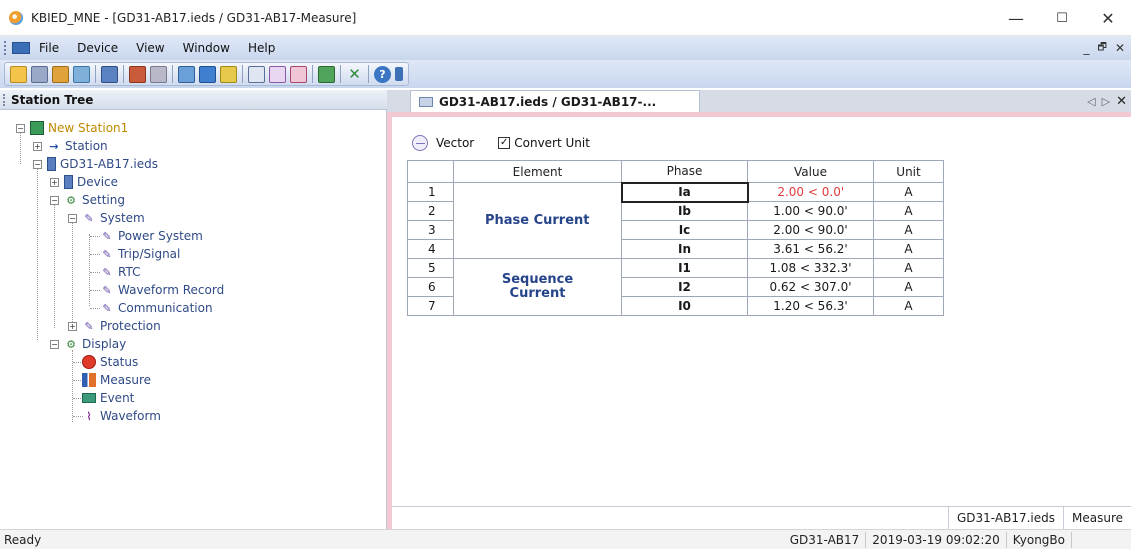  What do you see at coordinates (399, 74) in the screenshot?
I see `toolbar-overflow-icon` at bounding box center [399, 74].